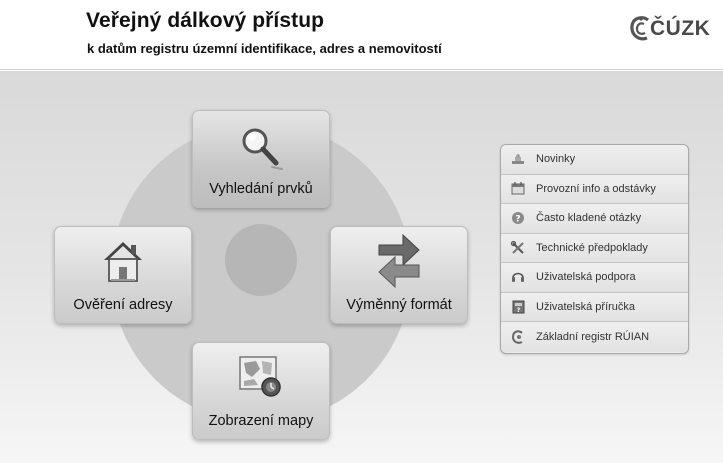  What do you see at coordinates (518, 248) in the screenshot?
I see `tools-icon` at bounding box center [518, 248].